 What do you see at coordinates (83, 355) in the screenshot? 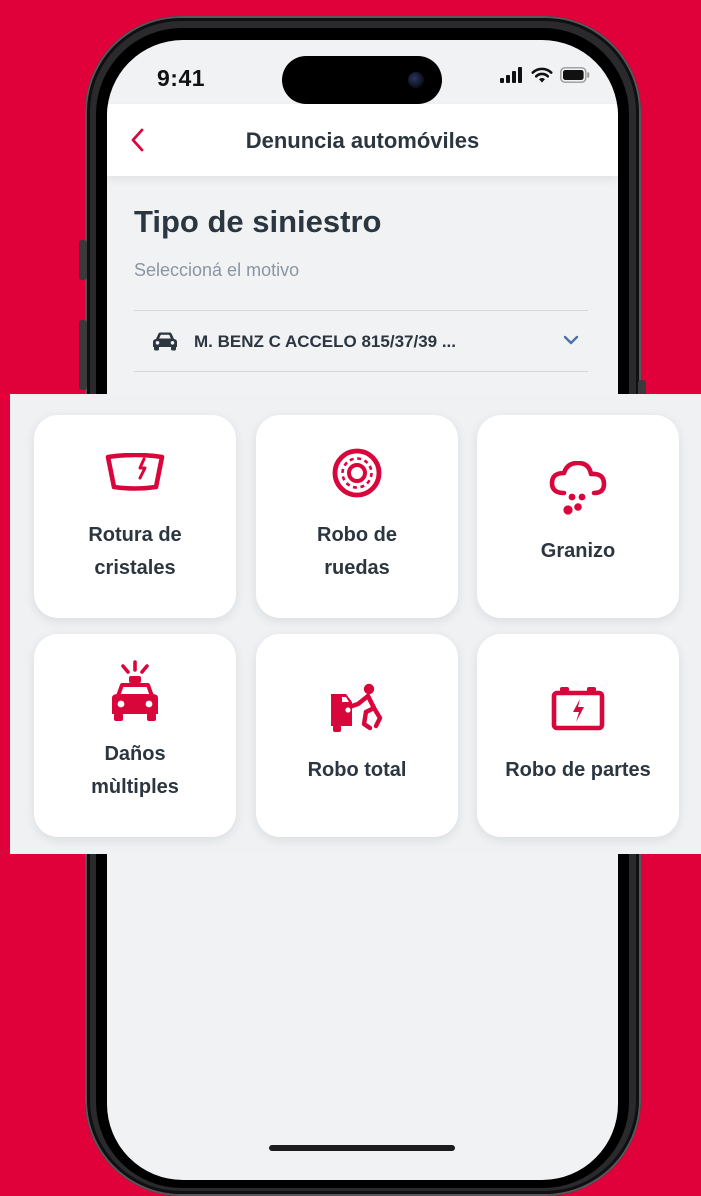
I see `volume-up-button` at bounding box center [83, 355].